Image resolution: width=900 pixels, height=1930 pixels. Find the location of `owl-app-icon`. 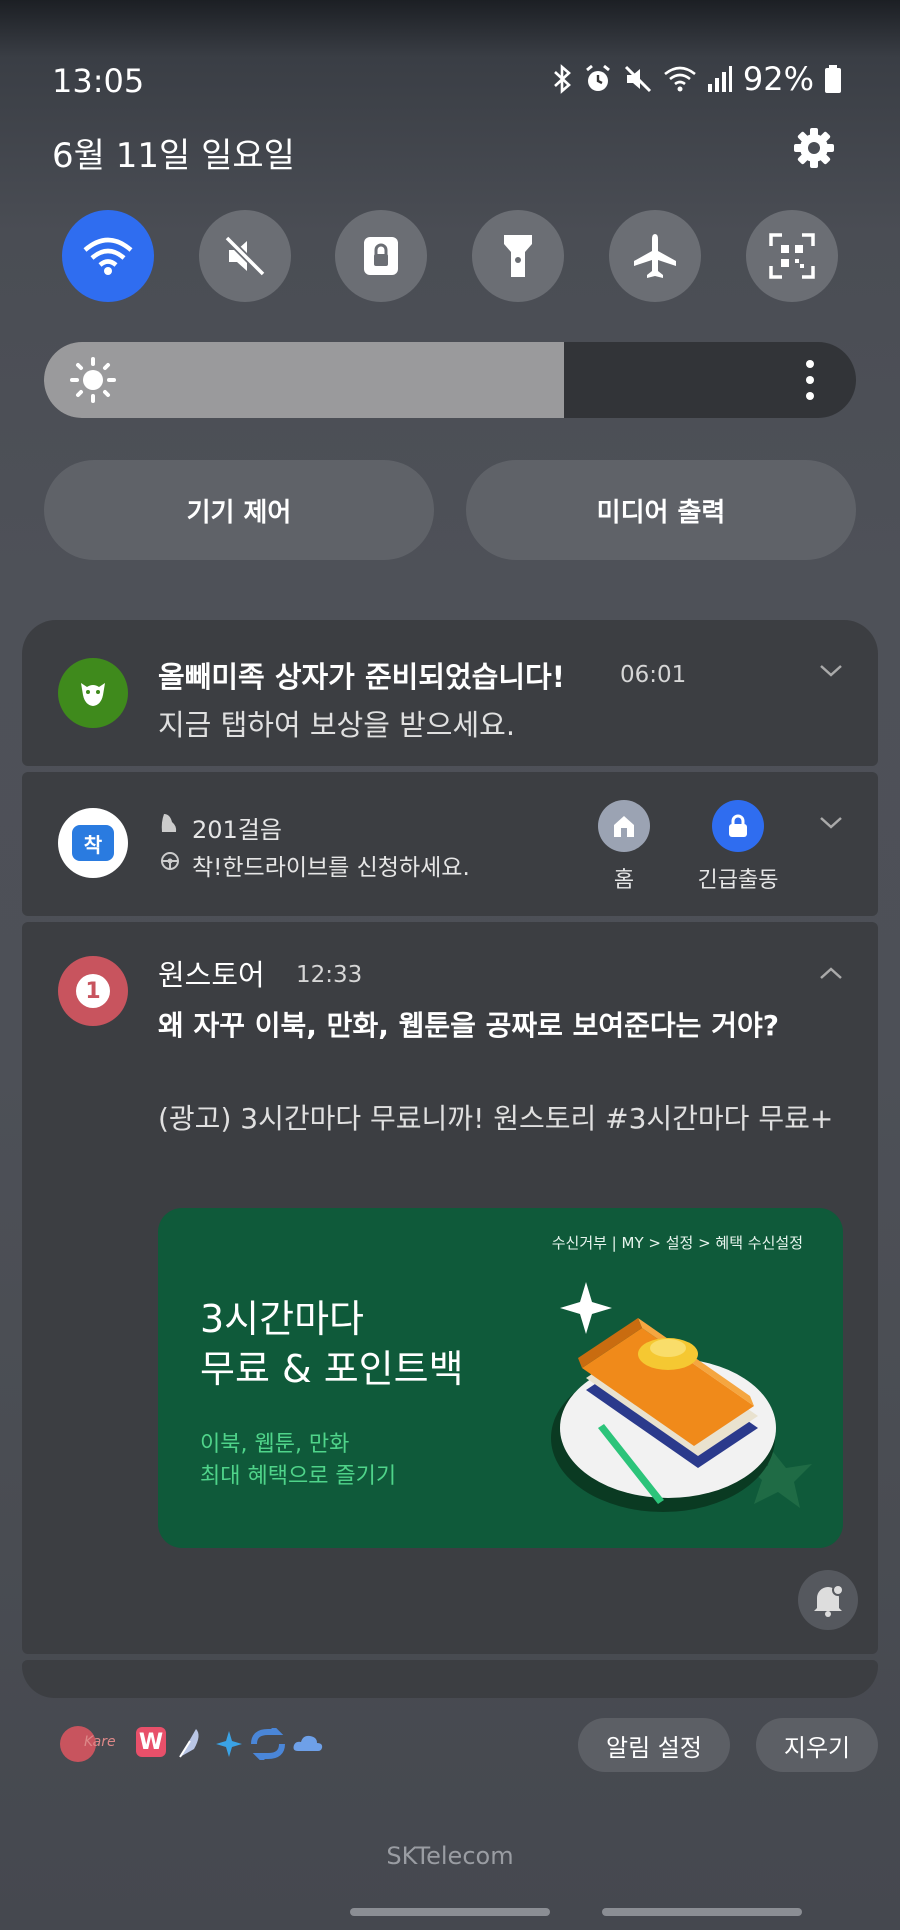

owl-app-icon is located at coordinates (93, 693).